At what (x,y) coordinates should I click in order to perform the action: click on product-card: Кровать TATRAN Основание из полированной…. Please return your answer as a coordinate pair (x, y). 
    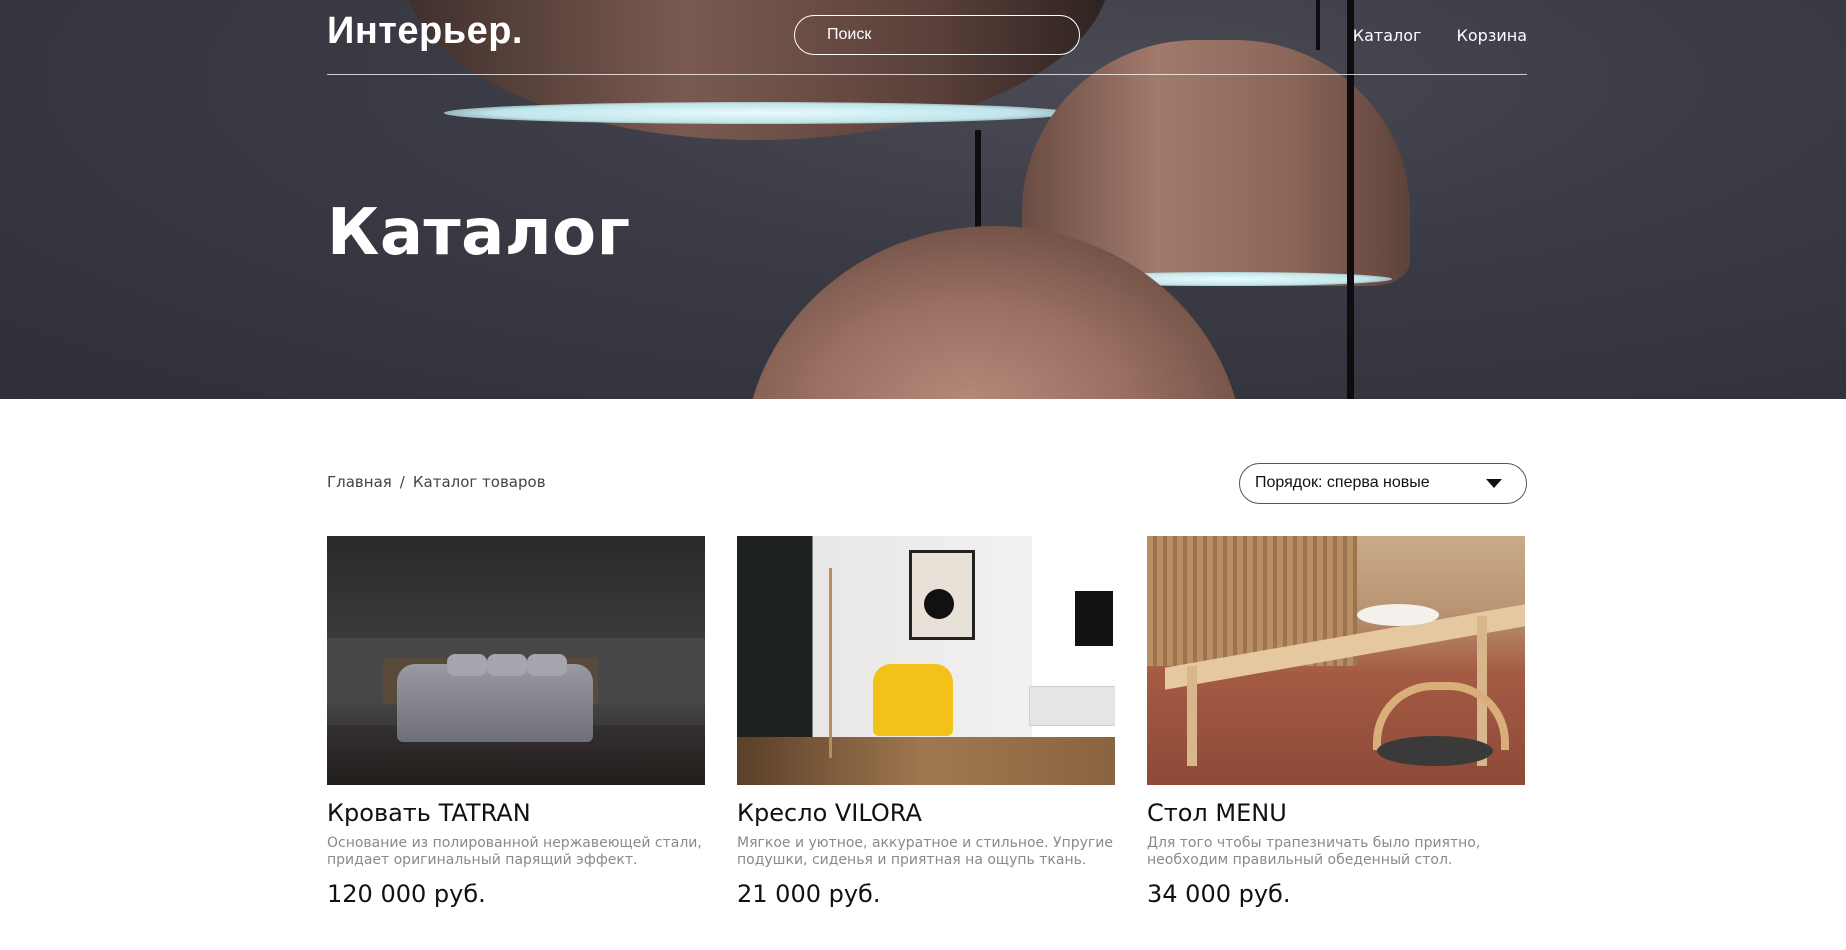
    Looking at the image, I should click on (516, 722).